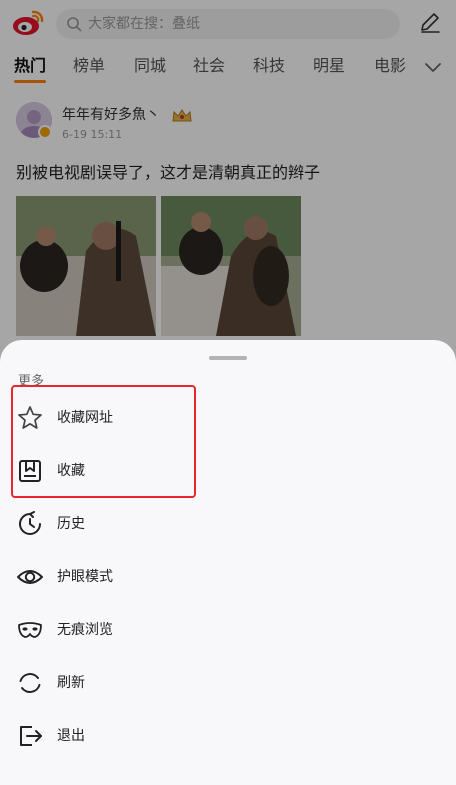  Describe the element at coordinates (228, 577) in the screenshot. I see `menu-item-eye-care: 护眼模式` at that location.